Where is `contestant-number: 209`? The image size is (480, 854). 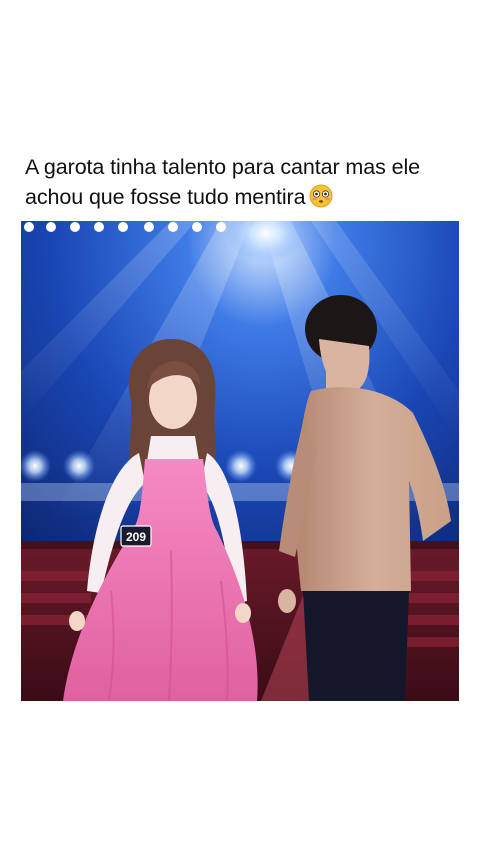
contestant-number: 209 is located at coordinates (136, 537).